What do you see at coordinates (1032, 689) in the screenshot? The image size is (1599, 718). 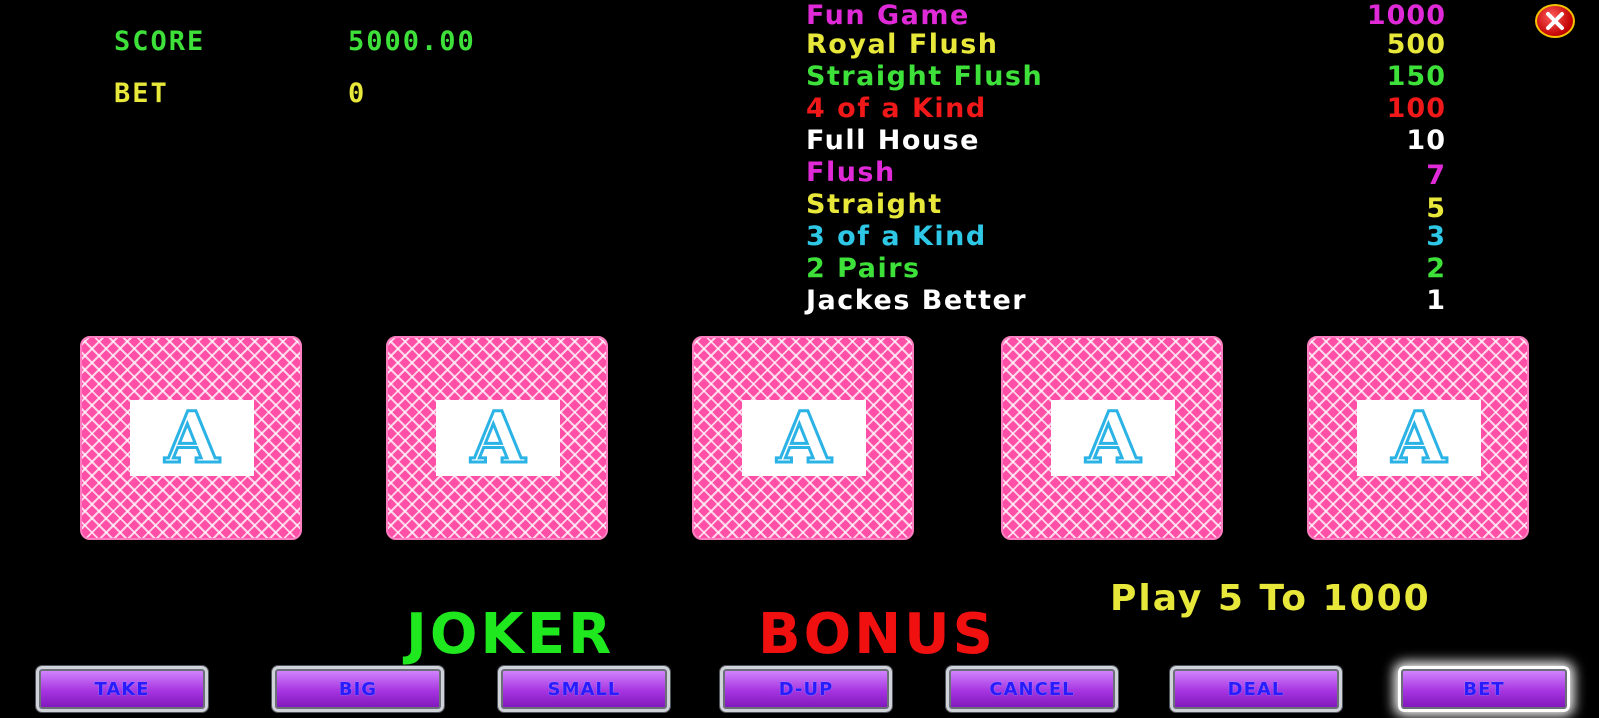 I see `cancel-button: CANCEL` at bounding box center [1032, 689].